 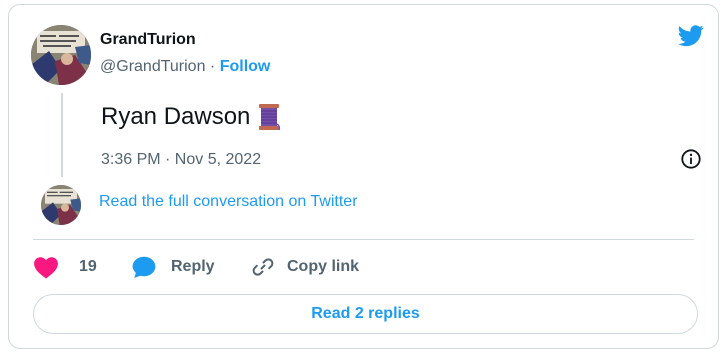 I want to click on author-handle: @GrandTurion, so click(x=152, y=66).